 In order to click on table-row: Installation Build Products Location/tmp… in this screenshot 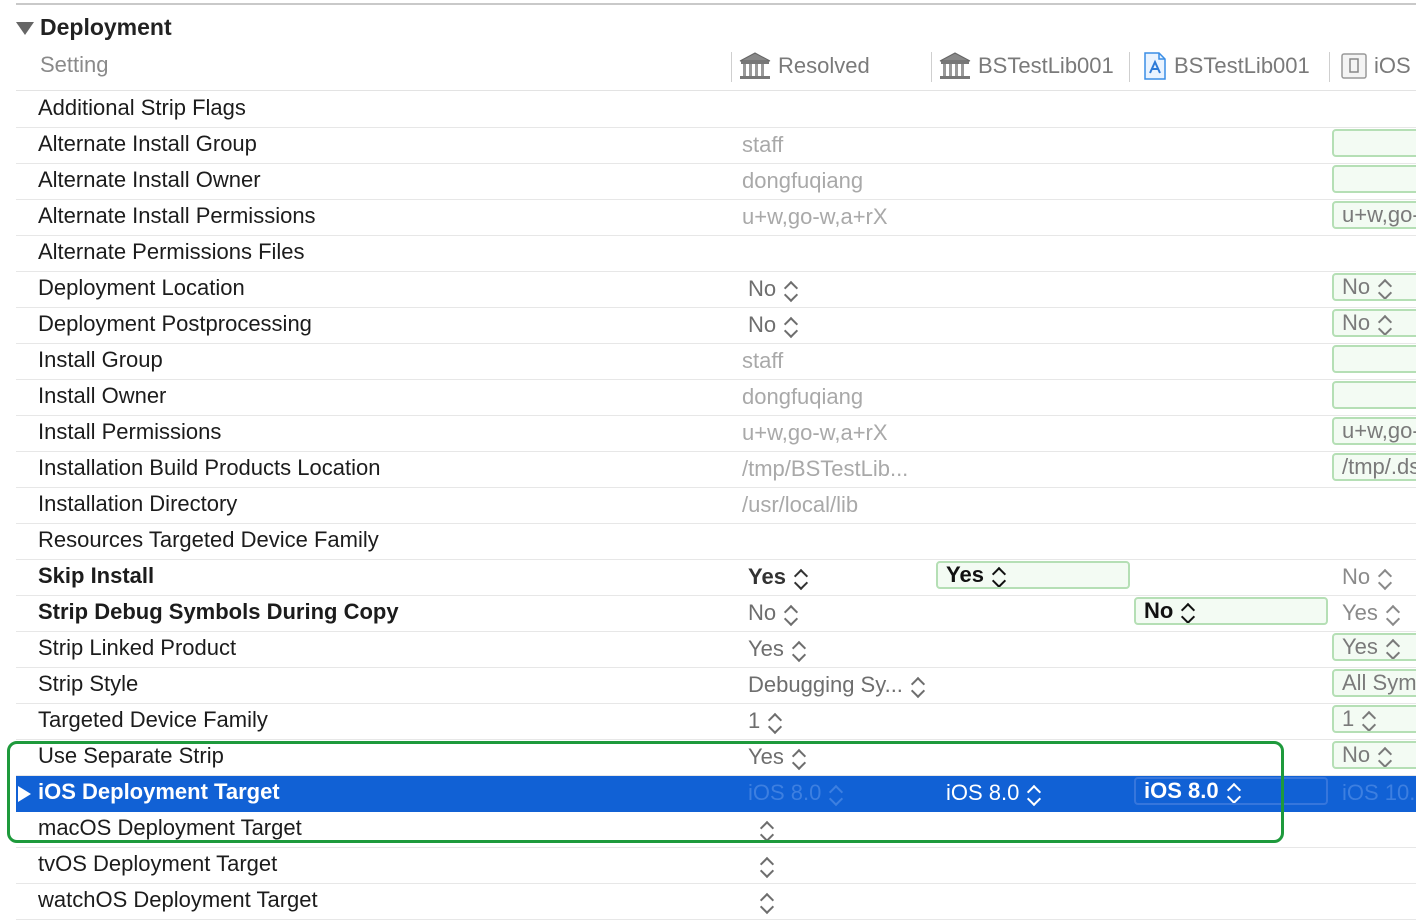, I will do `click(716, 470)`.